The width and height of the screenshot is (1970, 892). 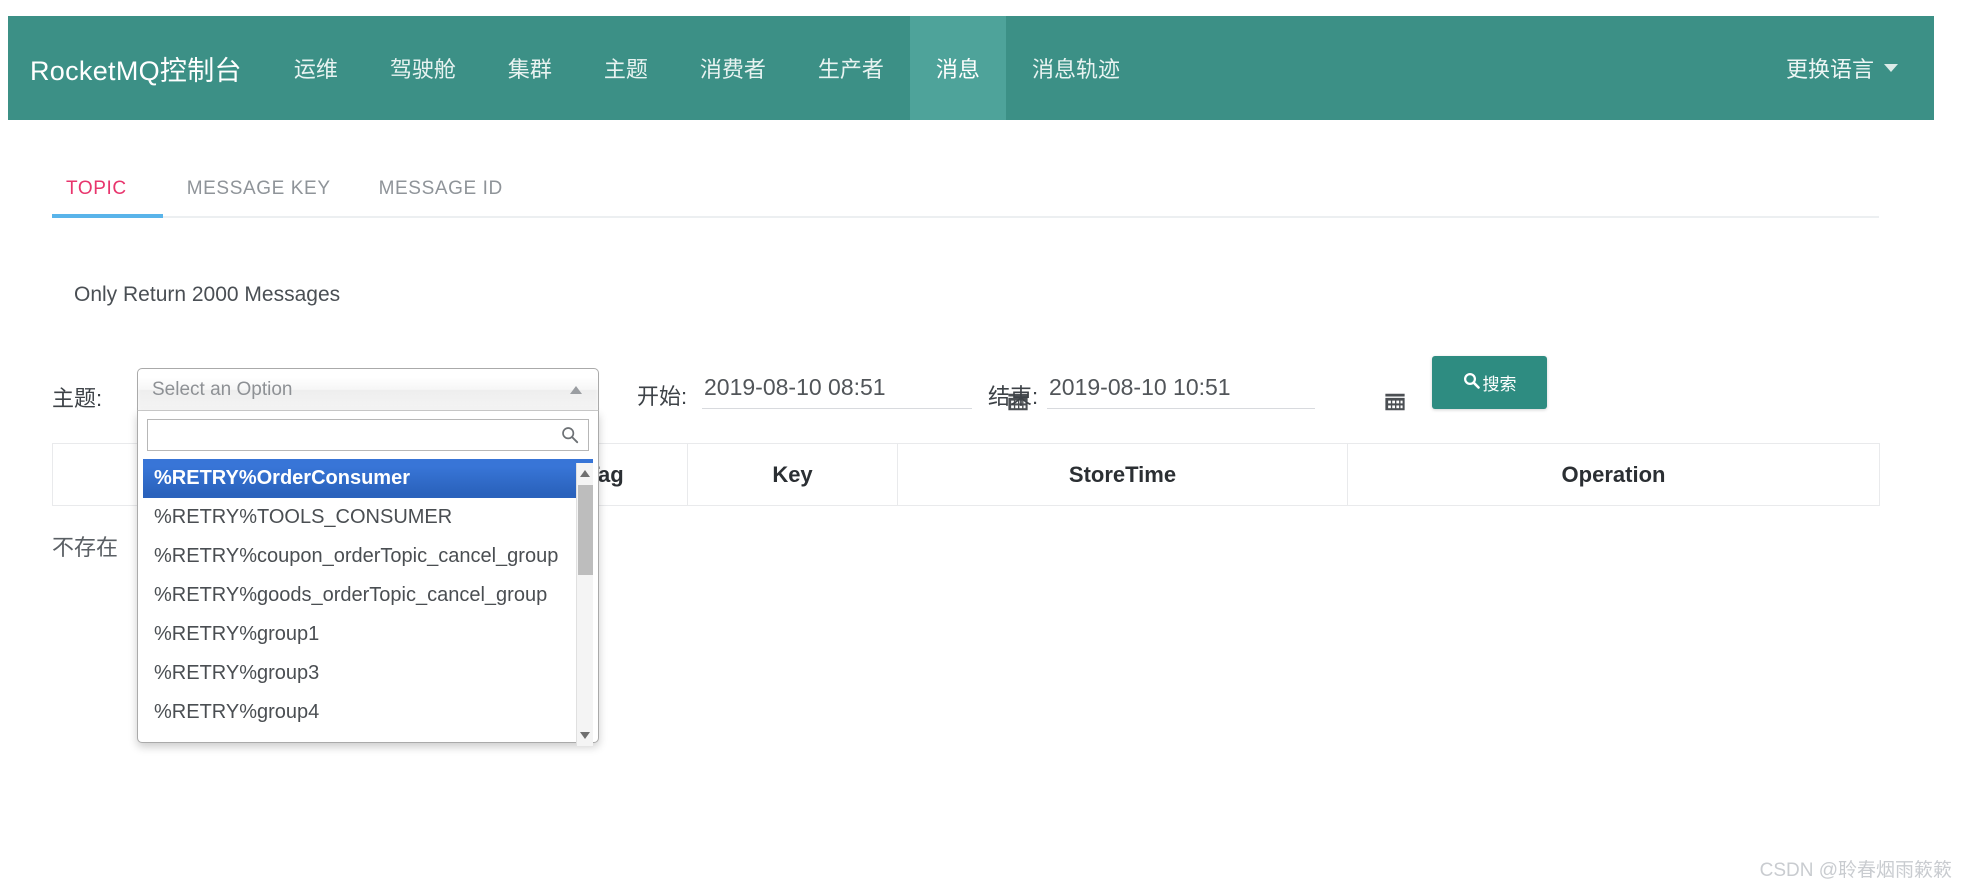 I want to click on app-brand: RocketMQ控制台, so click(x=138, y=68).